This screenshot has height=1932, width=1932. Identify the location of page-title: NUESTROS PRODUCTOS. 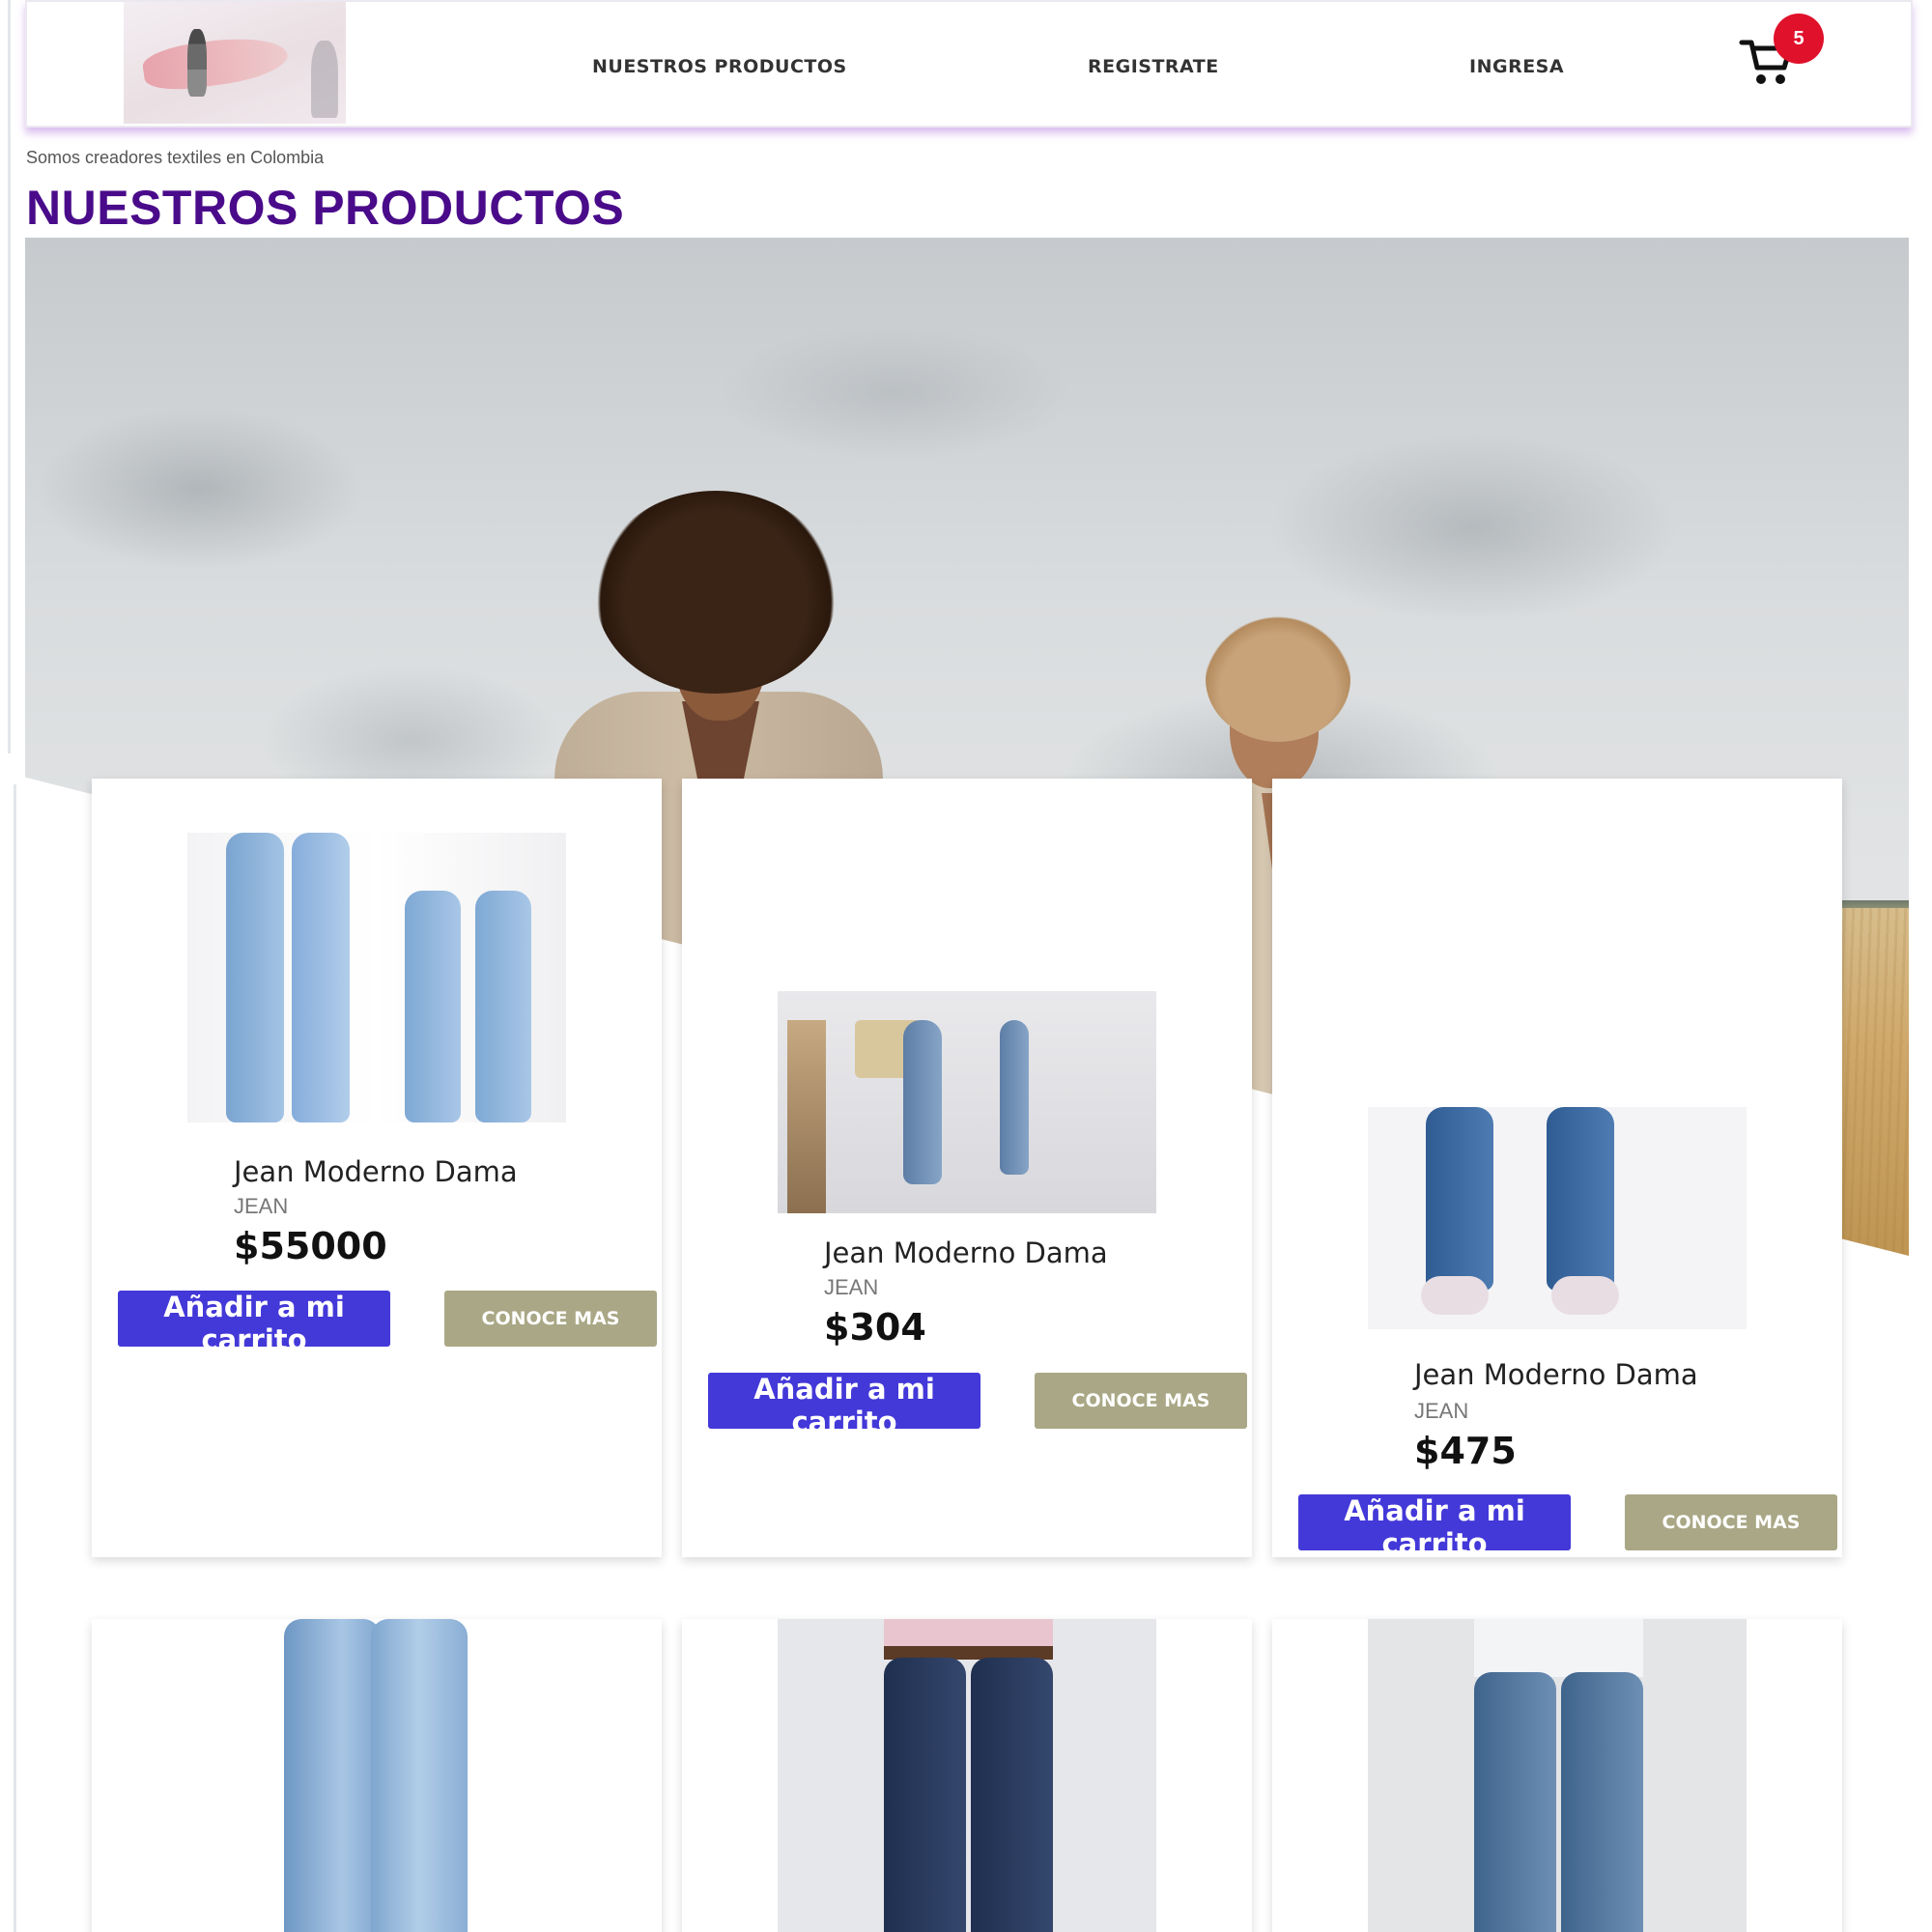
(325, 208).